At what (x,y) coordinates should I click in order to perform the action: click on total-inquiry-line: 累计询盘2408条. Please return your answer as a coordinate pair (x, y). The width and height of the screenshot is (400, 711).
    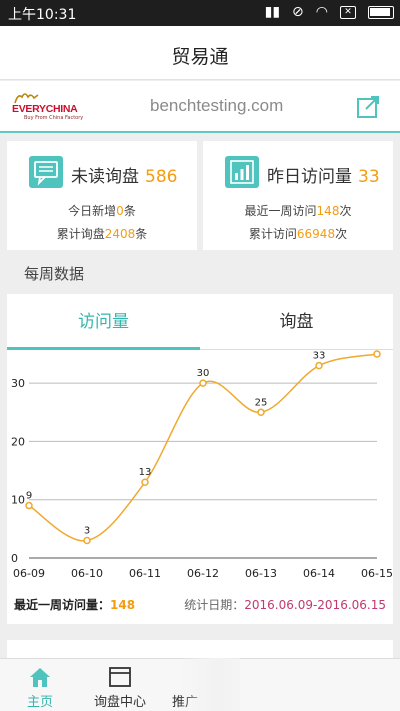
    Looking at the image, I should click on (102, 234).